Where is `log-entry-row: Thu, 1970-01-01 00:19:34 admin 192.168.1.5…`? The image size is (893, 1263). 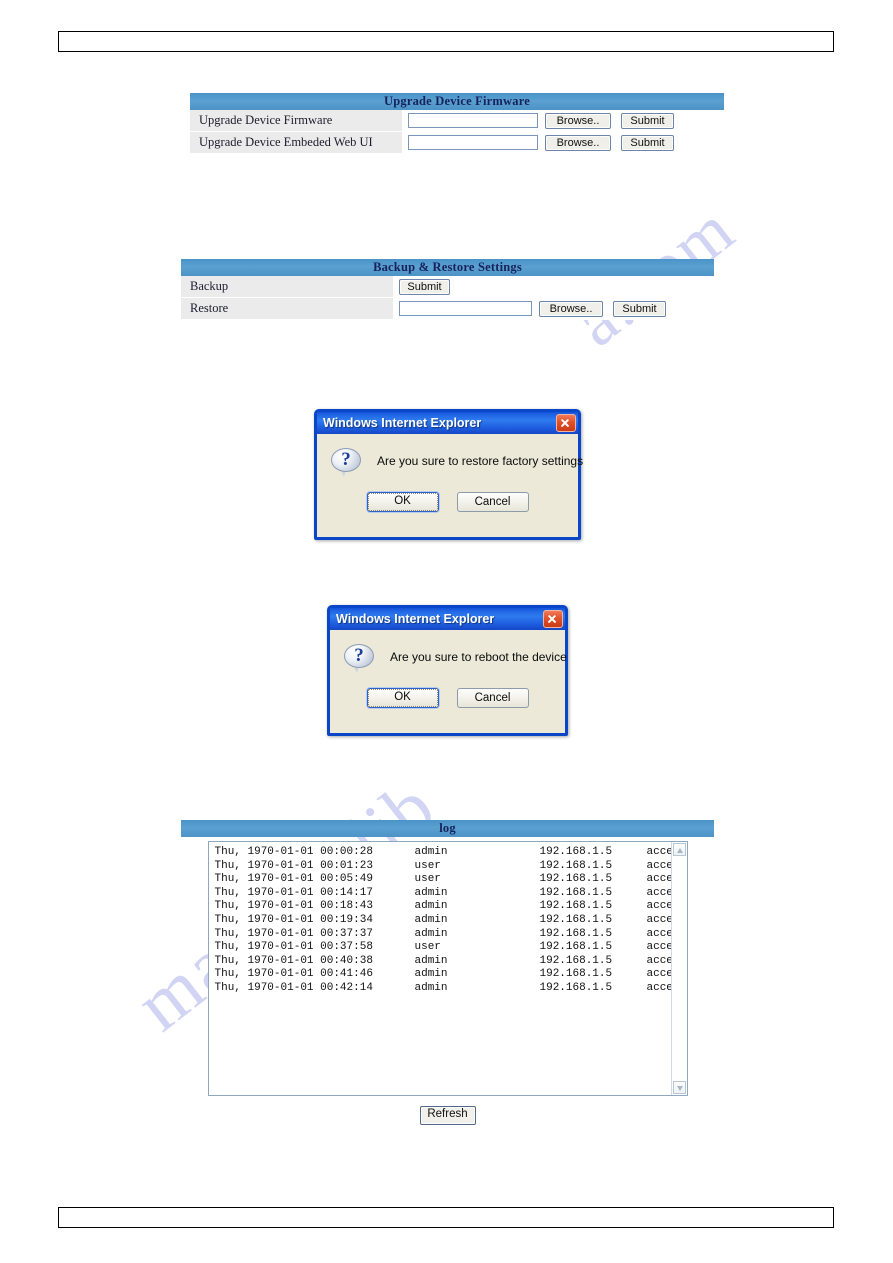 log-entry-row: Thu, 1970-01-01 00:19:34 admin 192.168.1.5… is located at coordinates (443, 921).